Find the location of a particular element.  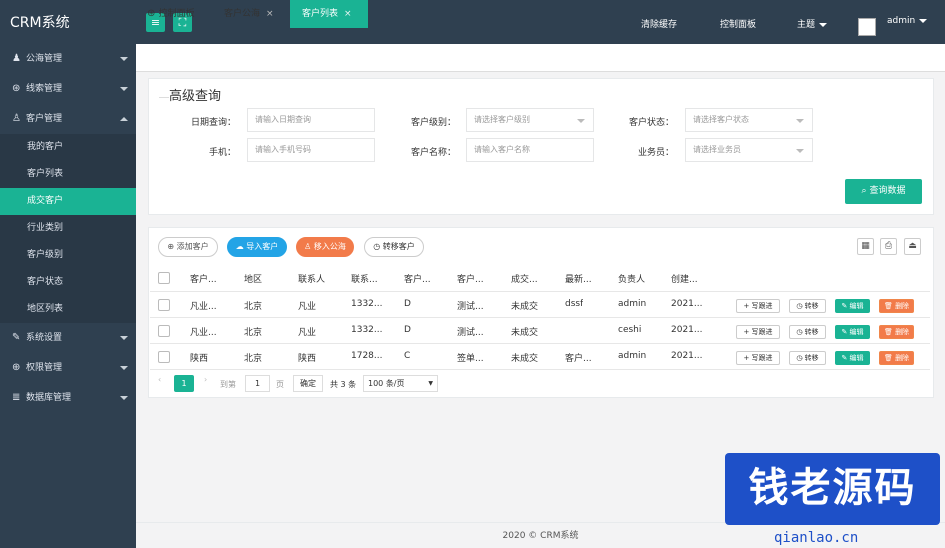

transfer-label: 转移 is located at coordinates (811, 332).